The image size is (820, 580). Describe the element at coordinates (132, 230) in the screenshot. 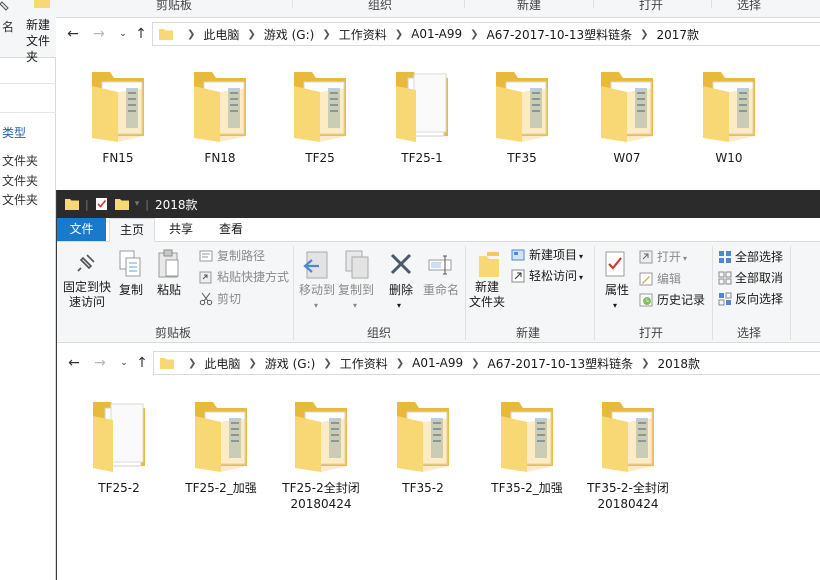

I see `tab-home: 主页` at that location.